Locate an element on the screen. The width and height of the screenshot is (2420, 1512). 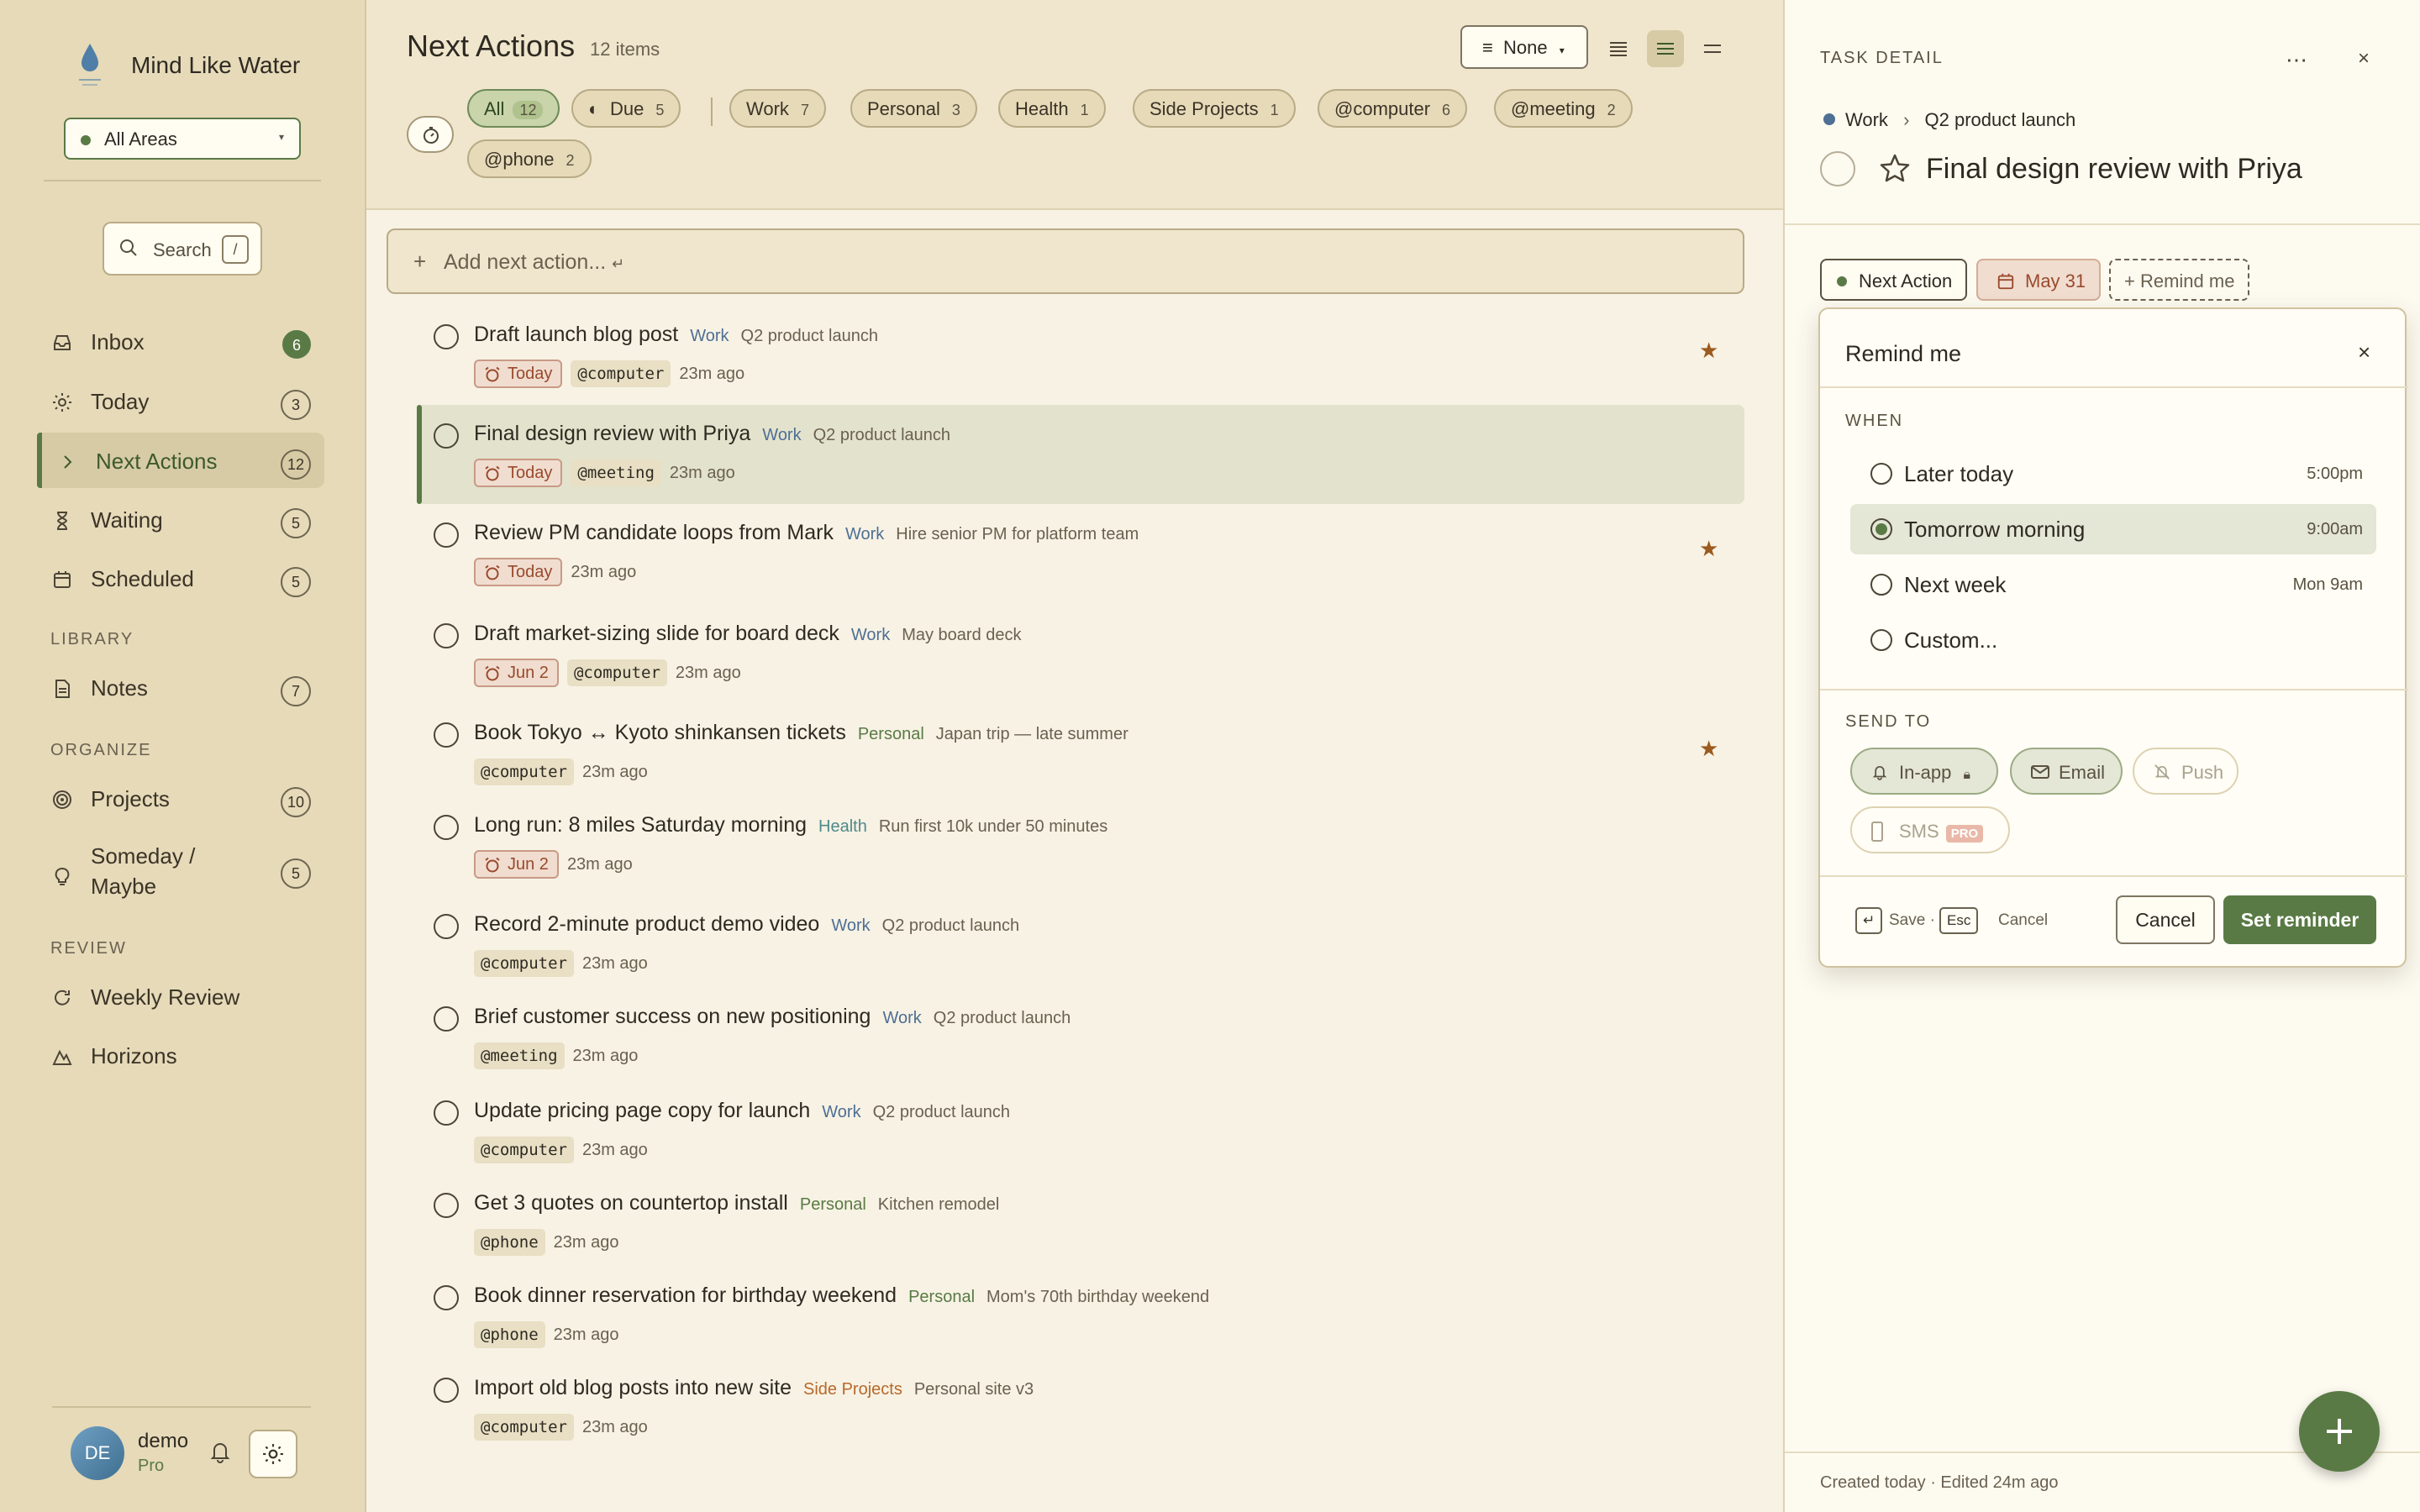
add-next-action-input: + Add next action... ↵ is located at coordinates (1065, 261).